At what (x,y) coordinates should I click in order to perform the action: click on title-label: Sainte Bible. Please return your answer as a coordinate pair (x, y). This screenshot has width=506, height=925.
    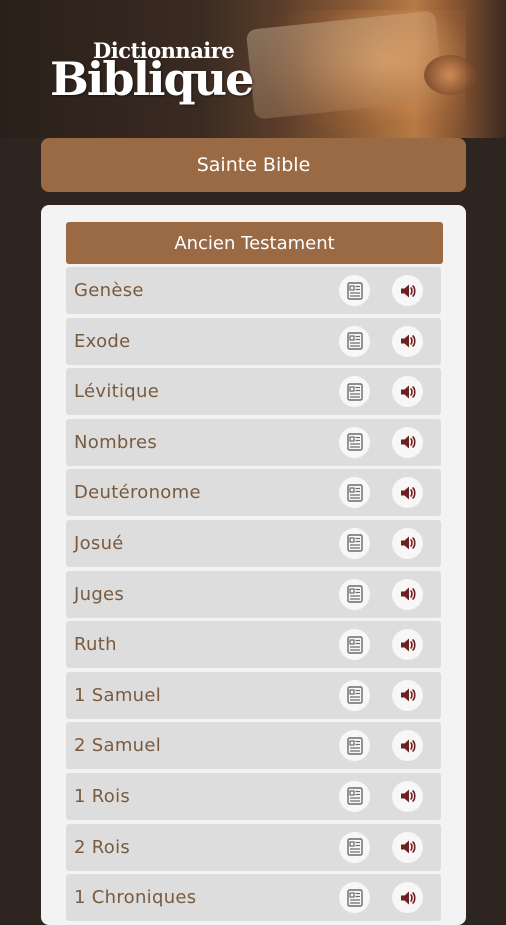
    Looking at the image, I should click on (253, 165).